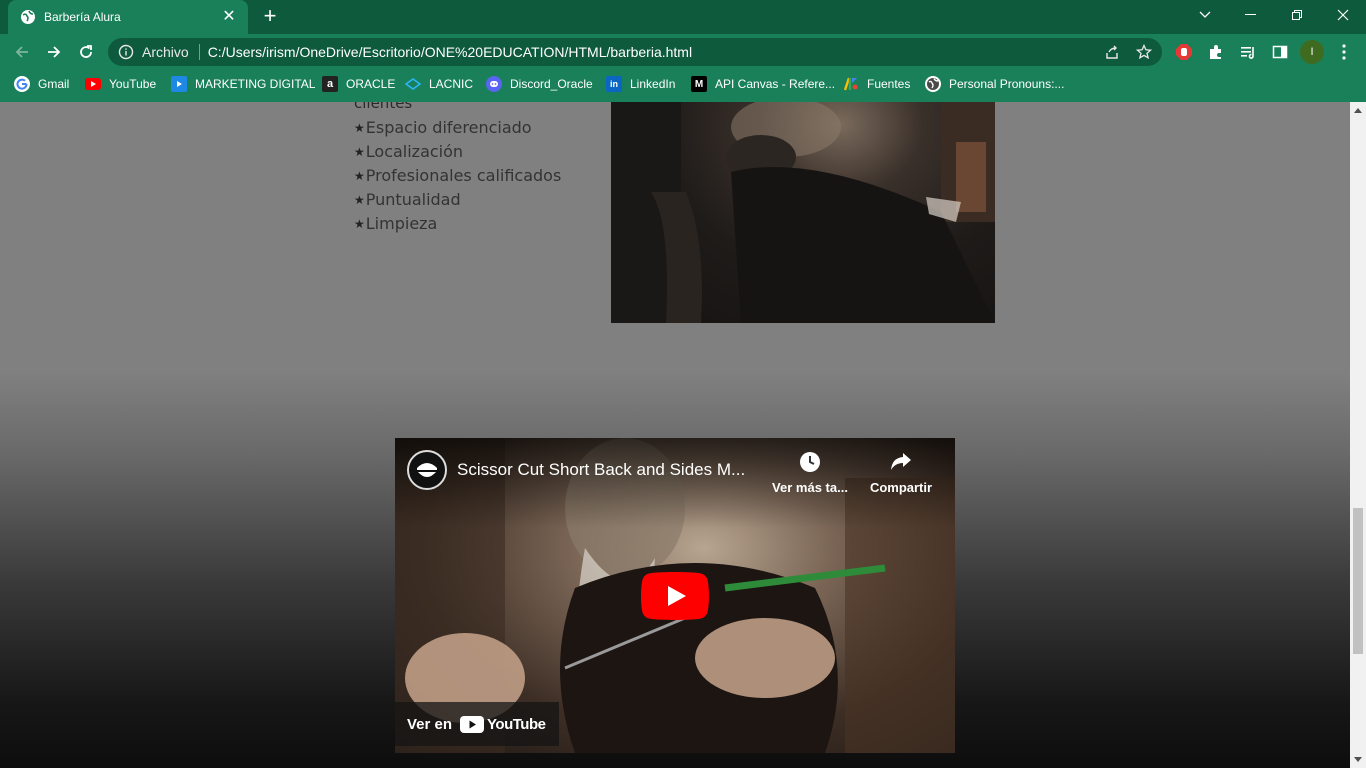  Describe the element at coordinates (330, 84) in the screenshot. I see `oracle-a-icon: a` at that location.